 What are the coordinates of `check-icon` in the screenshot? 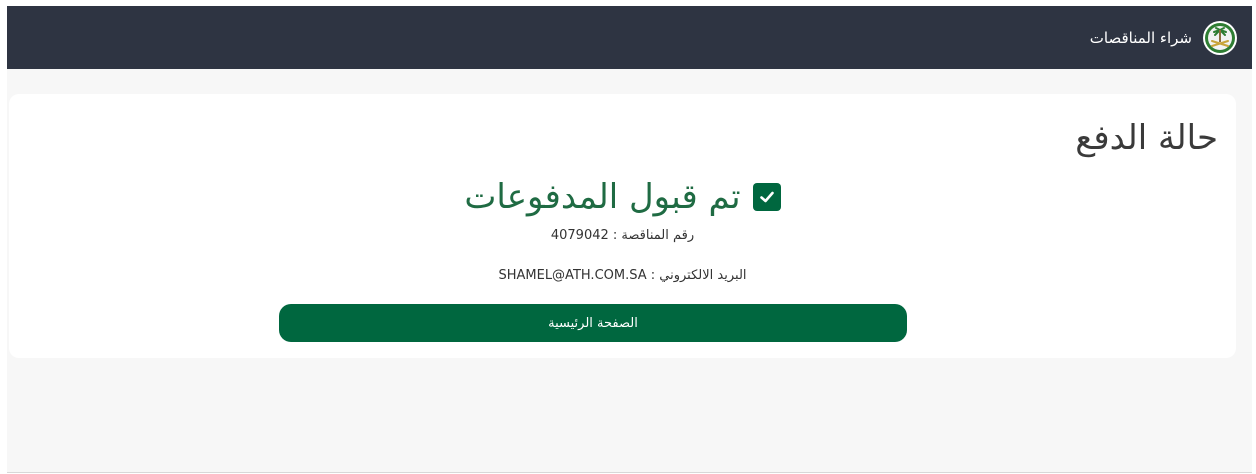 It's located at (766, 197).